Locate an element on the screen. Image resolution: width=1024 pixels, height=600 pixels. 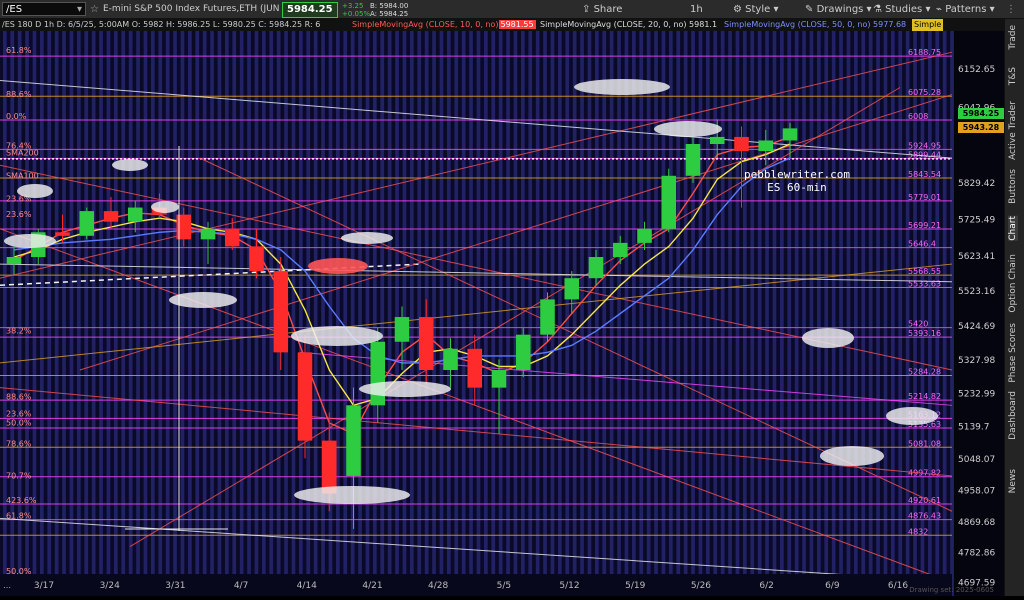
time-axis-label: 4/14 is located at coordinates (307, 586).